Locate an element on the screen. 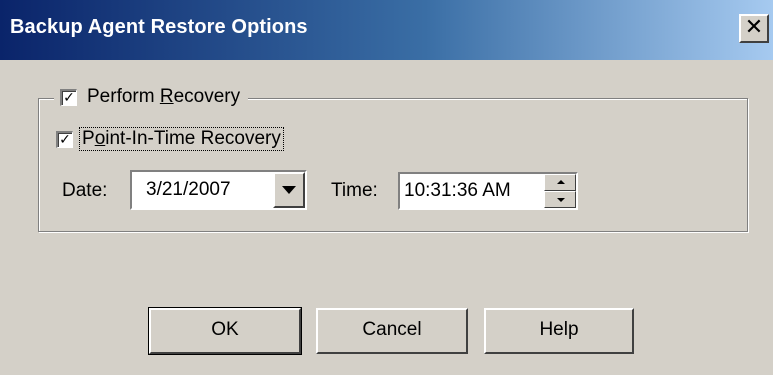 The image size is (773, 375). spin-up-icon is located at coordinates (561, 182).